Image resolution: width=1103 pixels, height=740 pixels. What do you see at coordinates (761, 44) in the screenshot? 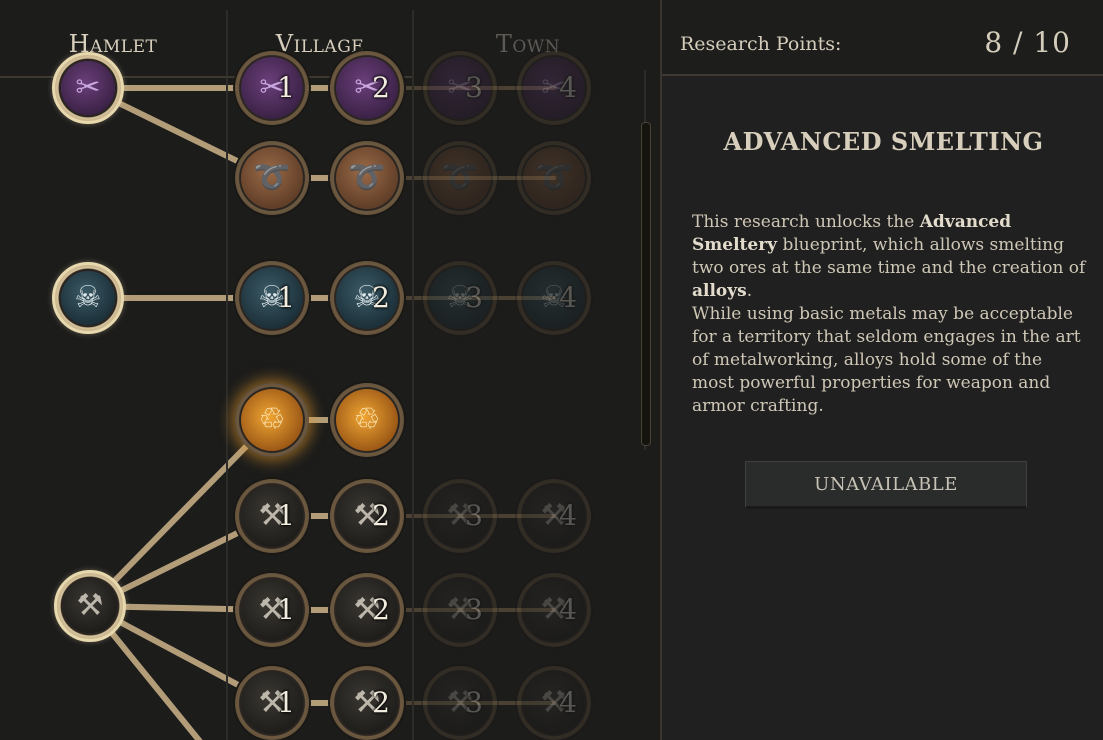
I see `research-points-label: Research Points:` at bounding box center [761, 44].